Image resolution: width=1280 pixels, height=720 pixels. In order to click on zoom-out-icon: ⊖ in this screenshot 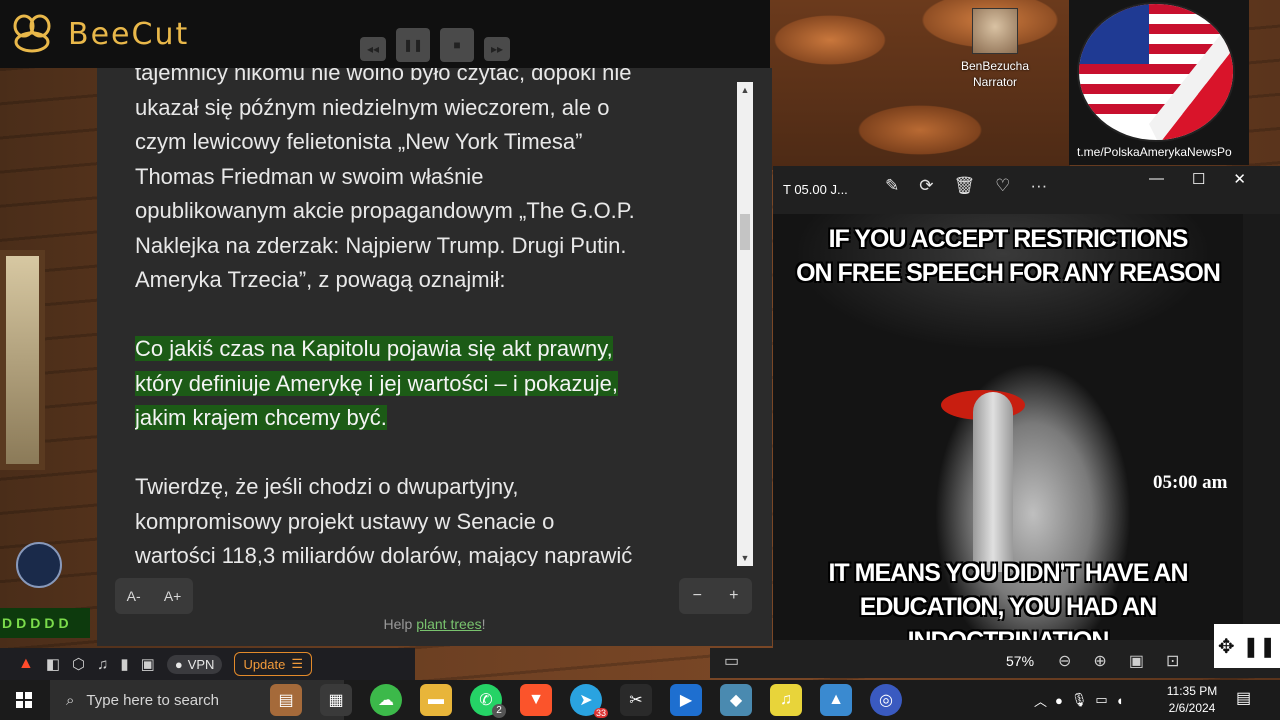, I will do `click(1064, 661)`.